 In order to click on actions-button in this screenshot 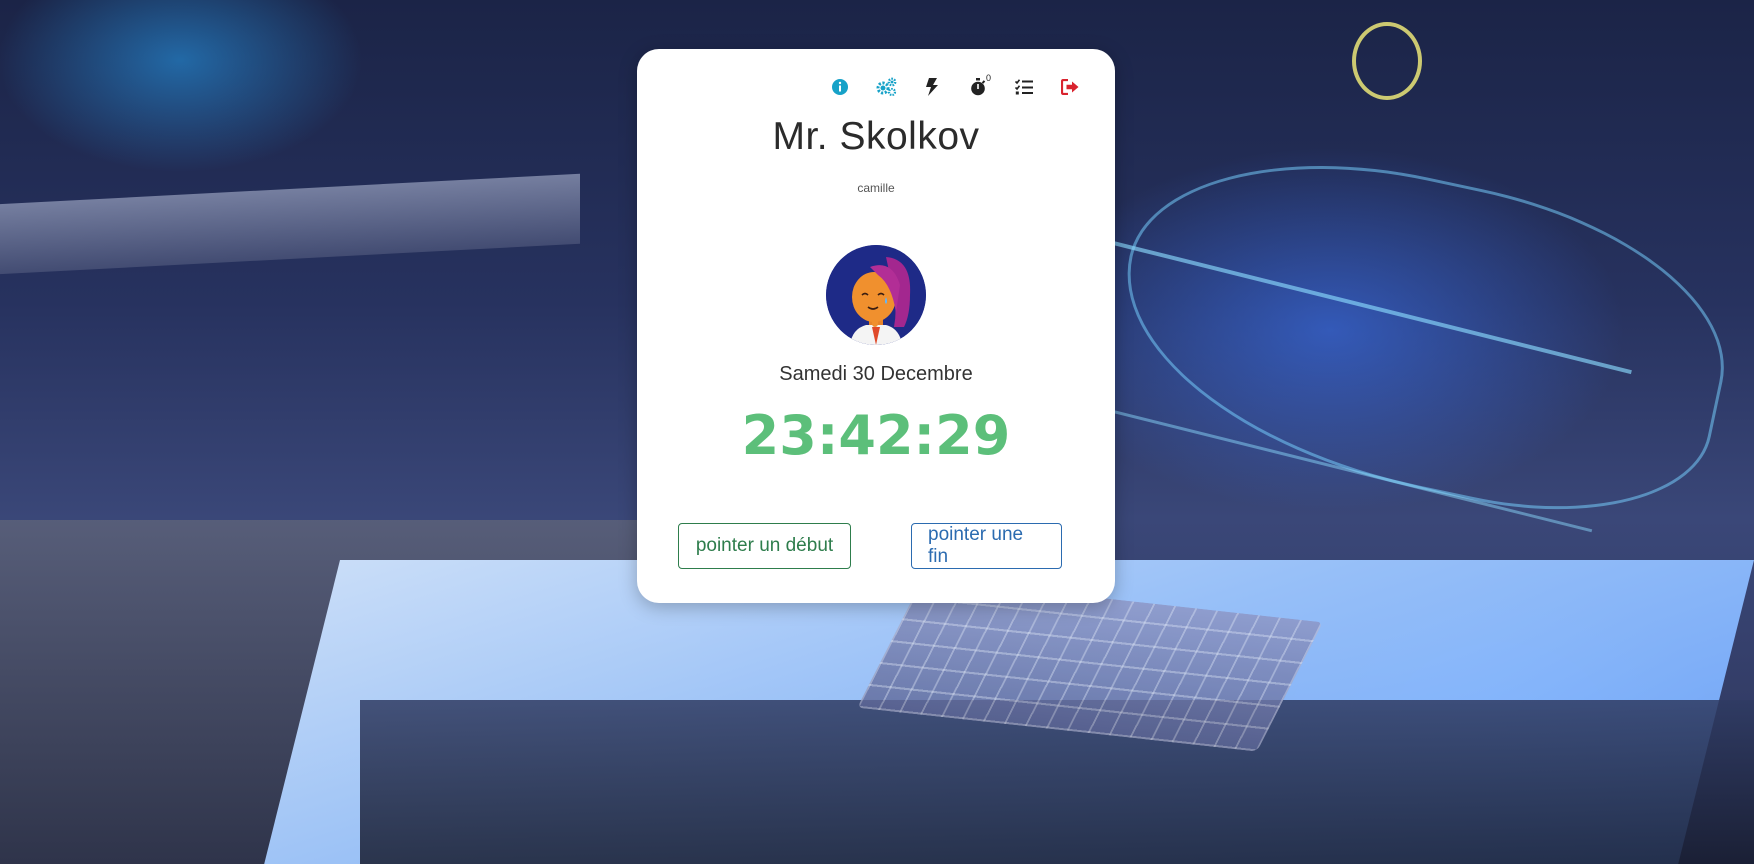, I will do `click(932, 87)`.